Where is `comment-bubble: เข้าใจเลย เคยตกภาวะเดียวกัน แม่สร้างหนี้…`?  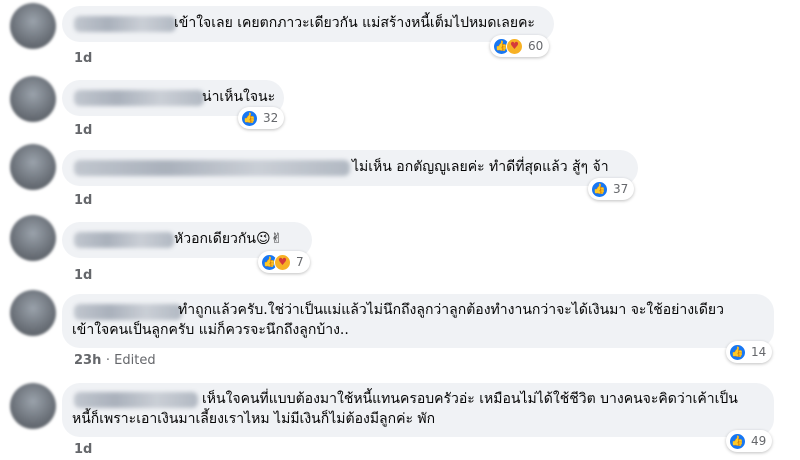
comment-bubble: เข้าใจเลย เคยตกภาวะเดียวกัน แม่สร้างหนี้… is located at coordinates (308, 24).